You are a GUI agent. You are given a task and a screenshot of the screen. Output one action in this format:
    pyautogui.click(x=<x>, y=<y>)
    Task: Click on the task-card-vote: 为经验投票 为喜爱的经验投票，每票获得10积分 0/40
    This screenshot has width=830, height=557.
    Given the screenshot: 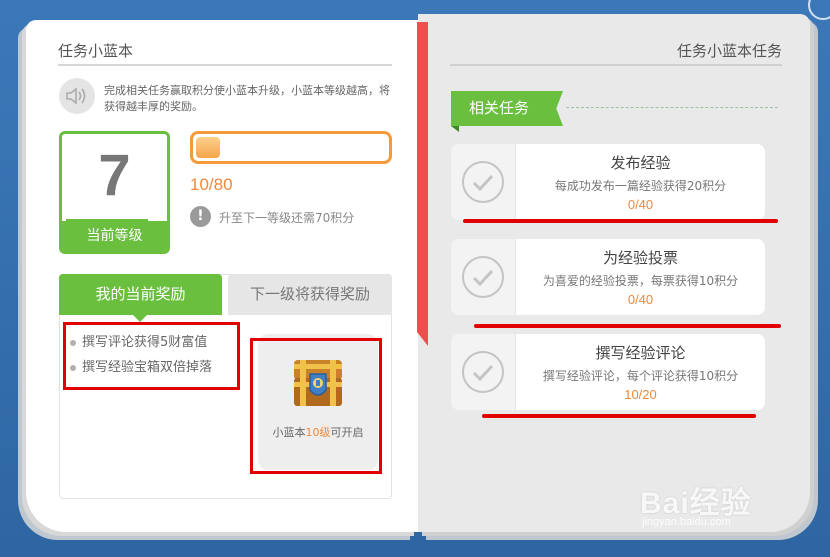 What is the action you would take?
    pyautogui.click(x=608, y=277)
    